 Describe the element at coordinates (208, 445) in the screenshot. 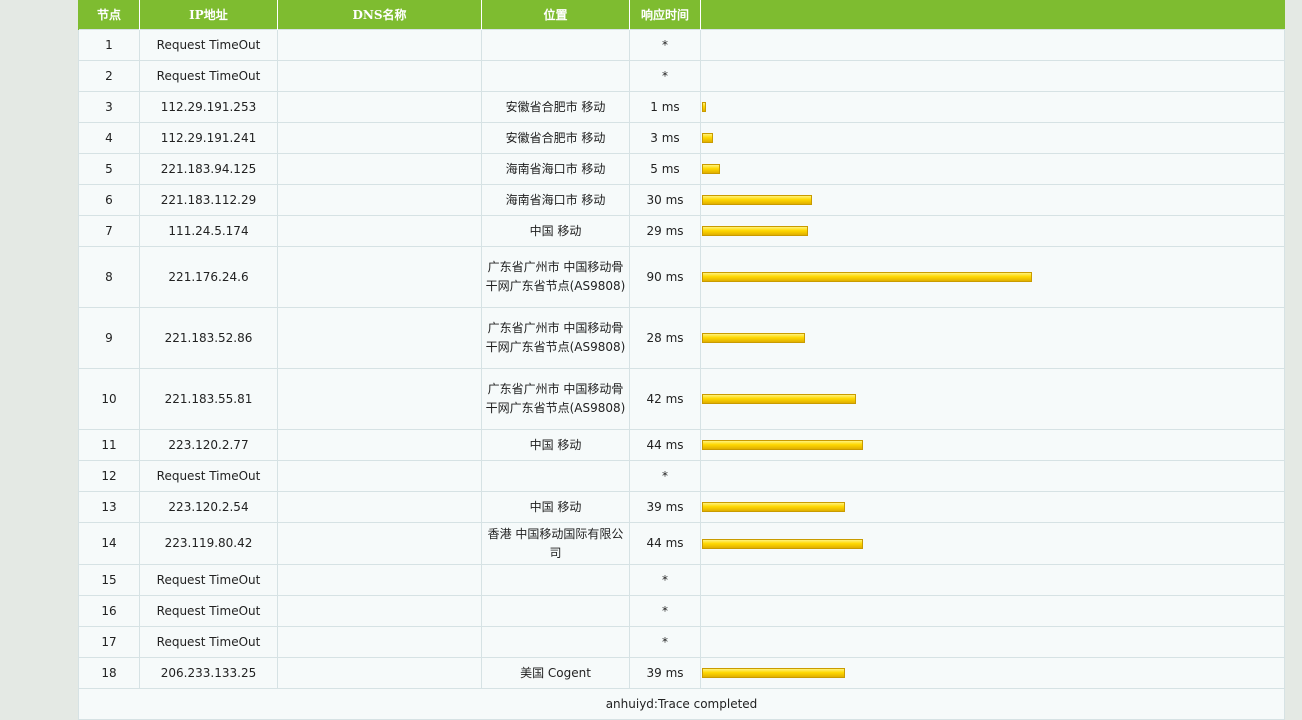

I see `ip-cell: 223.120.2.77` at that location.